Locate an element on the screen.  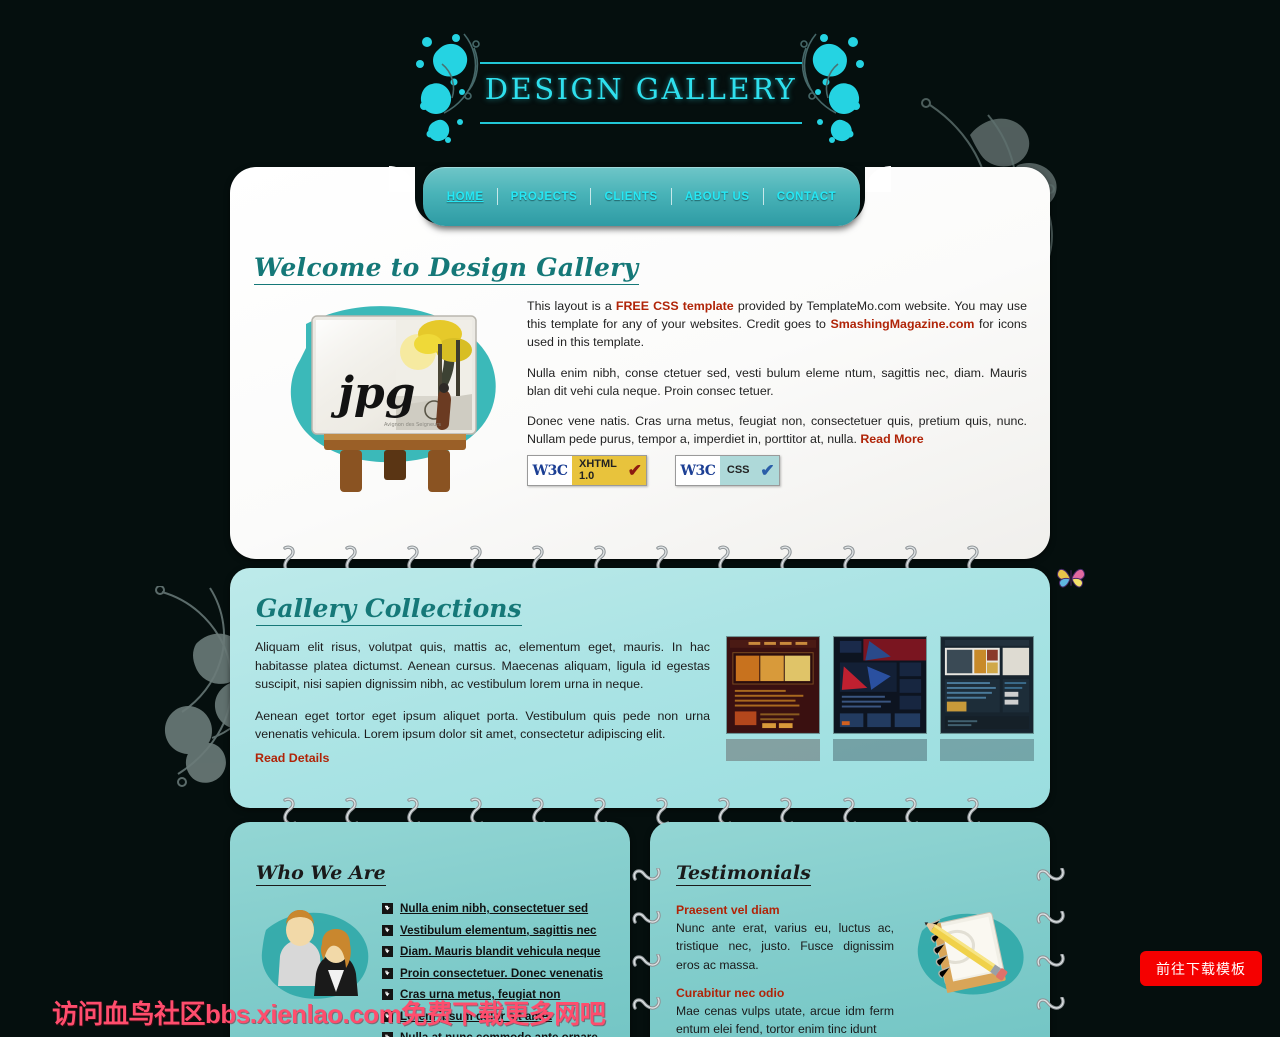
list-item-link: Vestibulum elementum, sagittis nec is located at coordinates (498, 930).